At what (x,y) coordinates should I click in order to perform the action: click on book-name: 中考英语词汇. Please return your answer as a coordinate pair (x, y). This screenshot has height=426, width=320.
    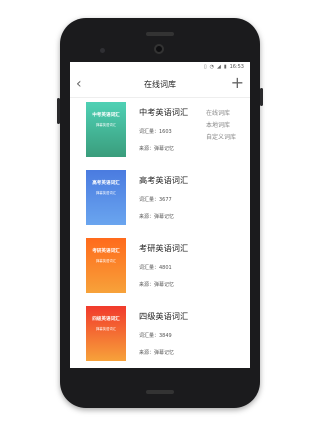
    Looking at the image, I should click on (164, 112).